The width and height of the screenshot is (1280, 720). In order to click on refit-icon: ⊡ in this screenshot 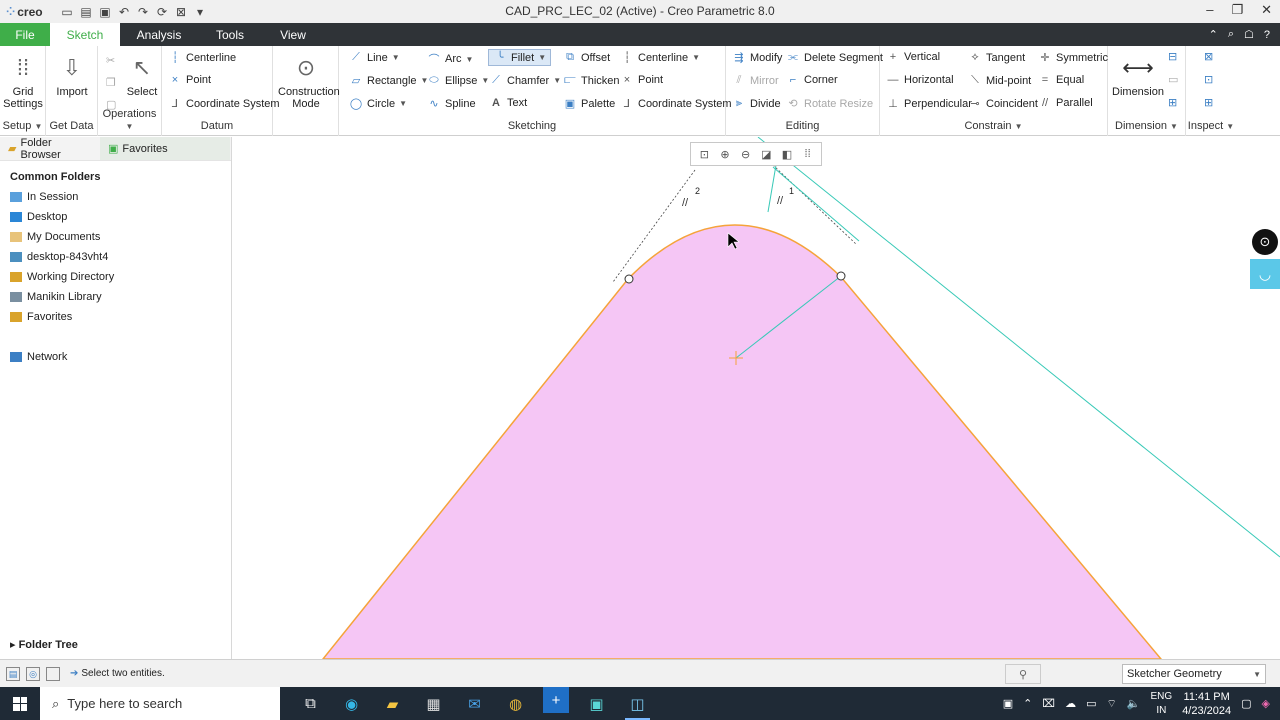, I will do `click(704, 154)`.